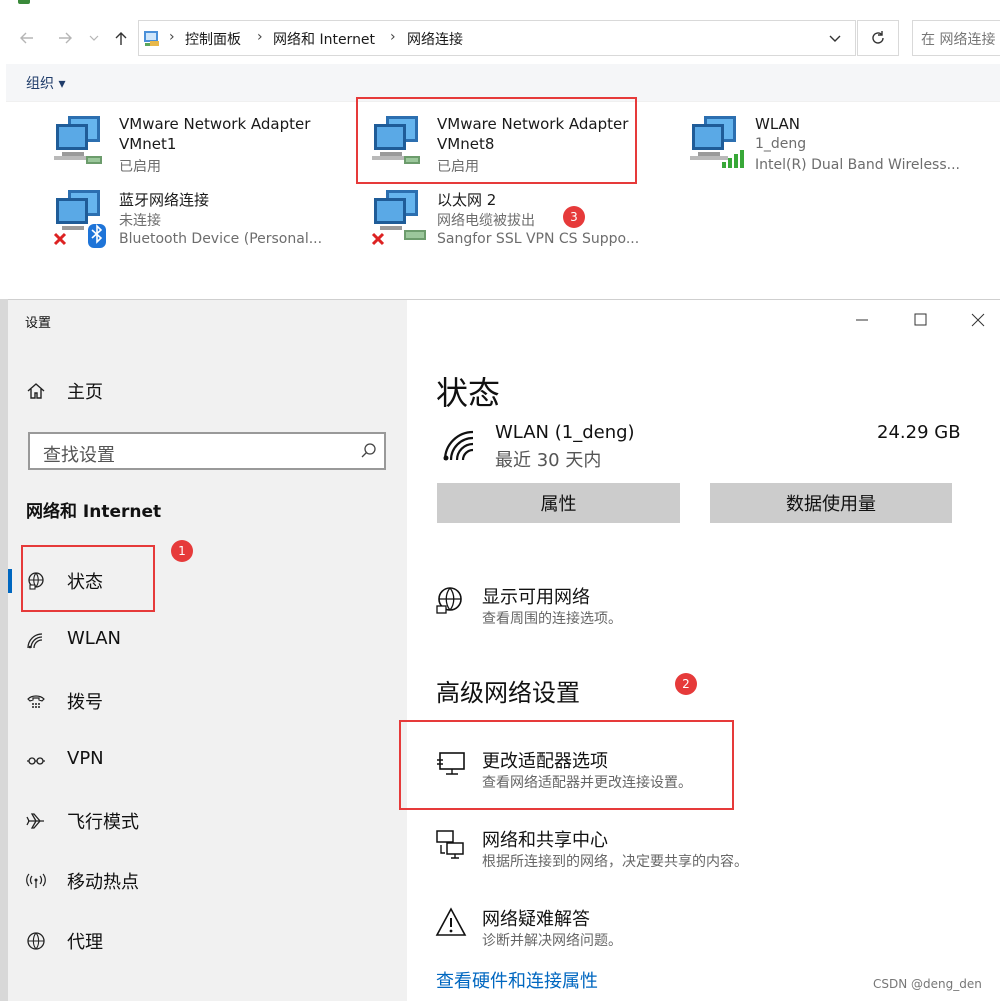 Image resolution: width=1000 pixels, height=1001 pixels. What do you see at coordinates (103, 882) in the screenshot?
I see `nav-mobile-hotspot-label: 移动热点` at bounding box center [103, 882].